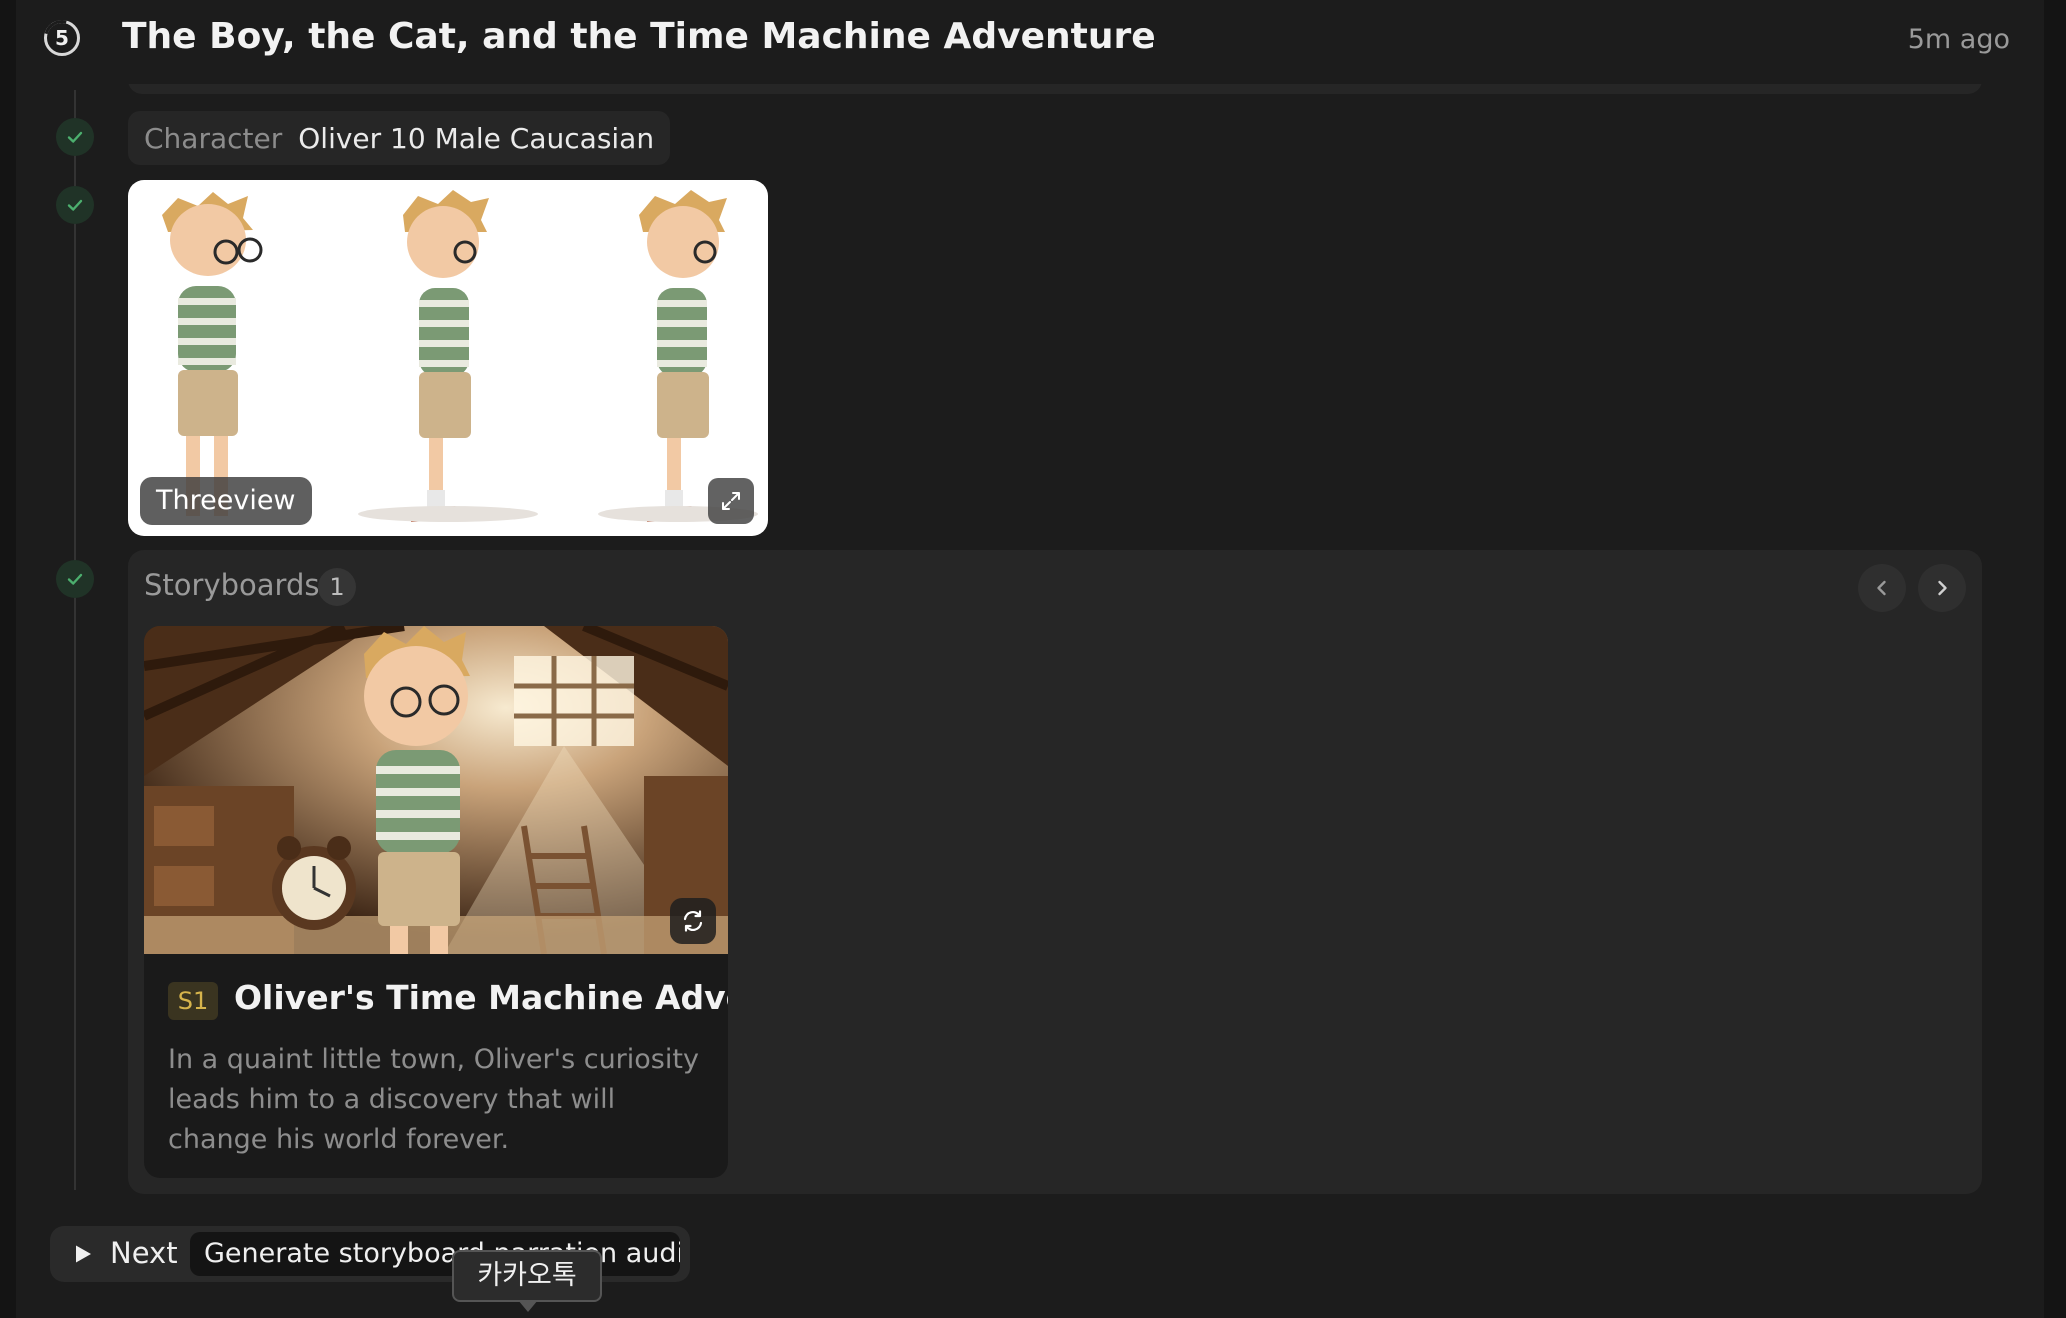  What do you see at coordinates (476, 138) in the screenshot?
I see `character-value: Oliver 10 Male Caucasian` at bounding box center [476, 138].